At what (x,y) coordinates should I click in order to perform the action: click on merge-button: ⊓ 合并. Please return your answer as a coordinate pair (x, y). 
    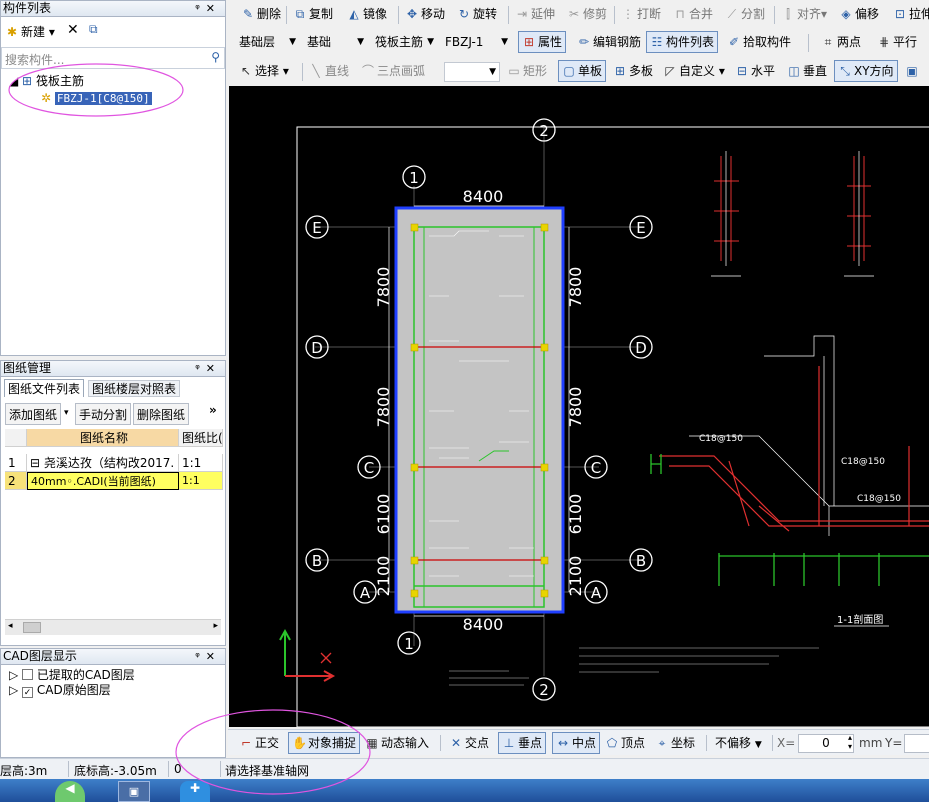
    Looking at the image, I should click on (693, 14).